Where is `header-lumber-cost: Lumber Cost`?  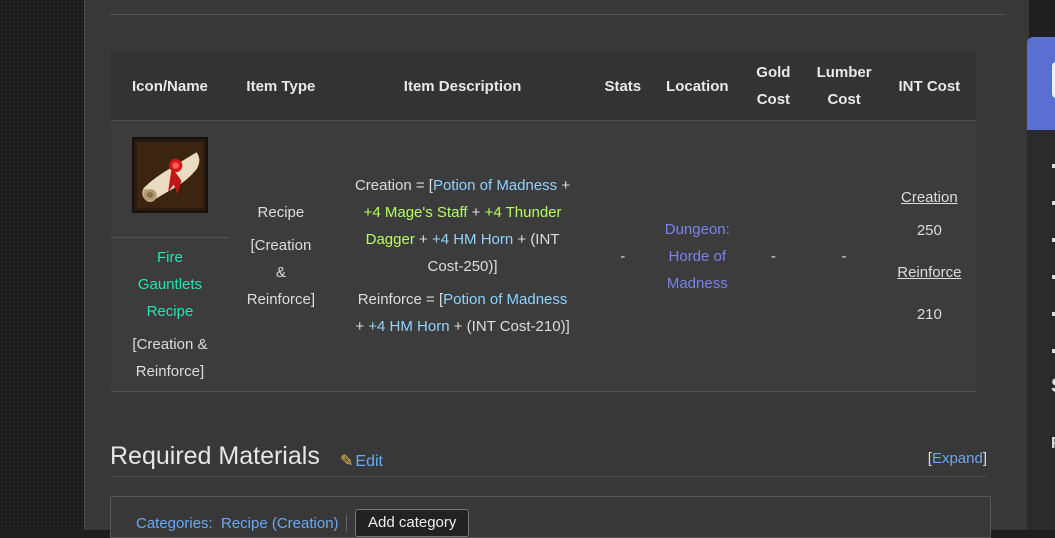
header-lumber-cost: Lumber Cost is located at coordinates (844, 86).